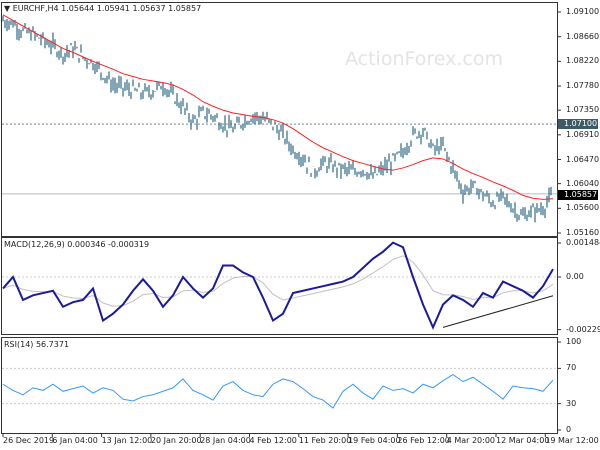  I want to click on macd-trendline, so click(498, 311).